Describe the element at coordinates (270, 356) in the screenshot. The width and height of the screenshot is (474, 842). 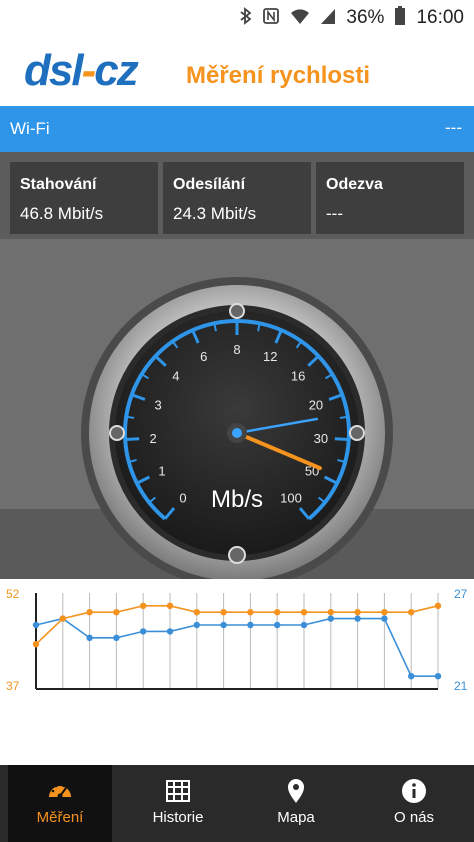
I see `gauge-tick-label: 12` at that location.